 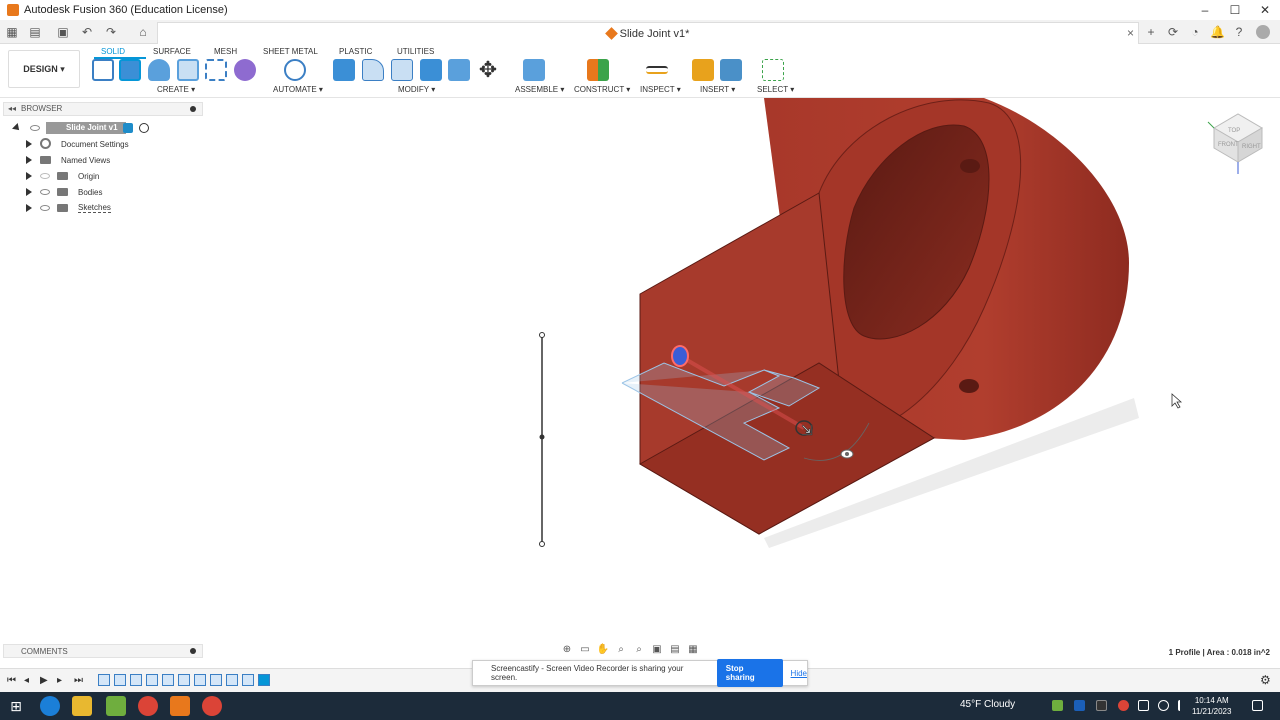 I want to click on apps-grid-icon: ▦, so click(x=12, y=32).